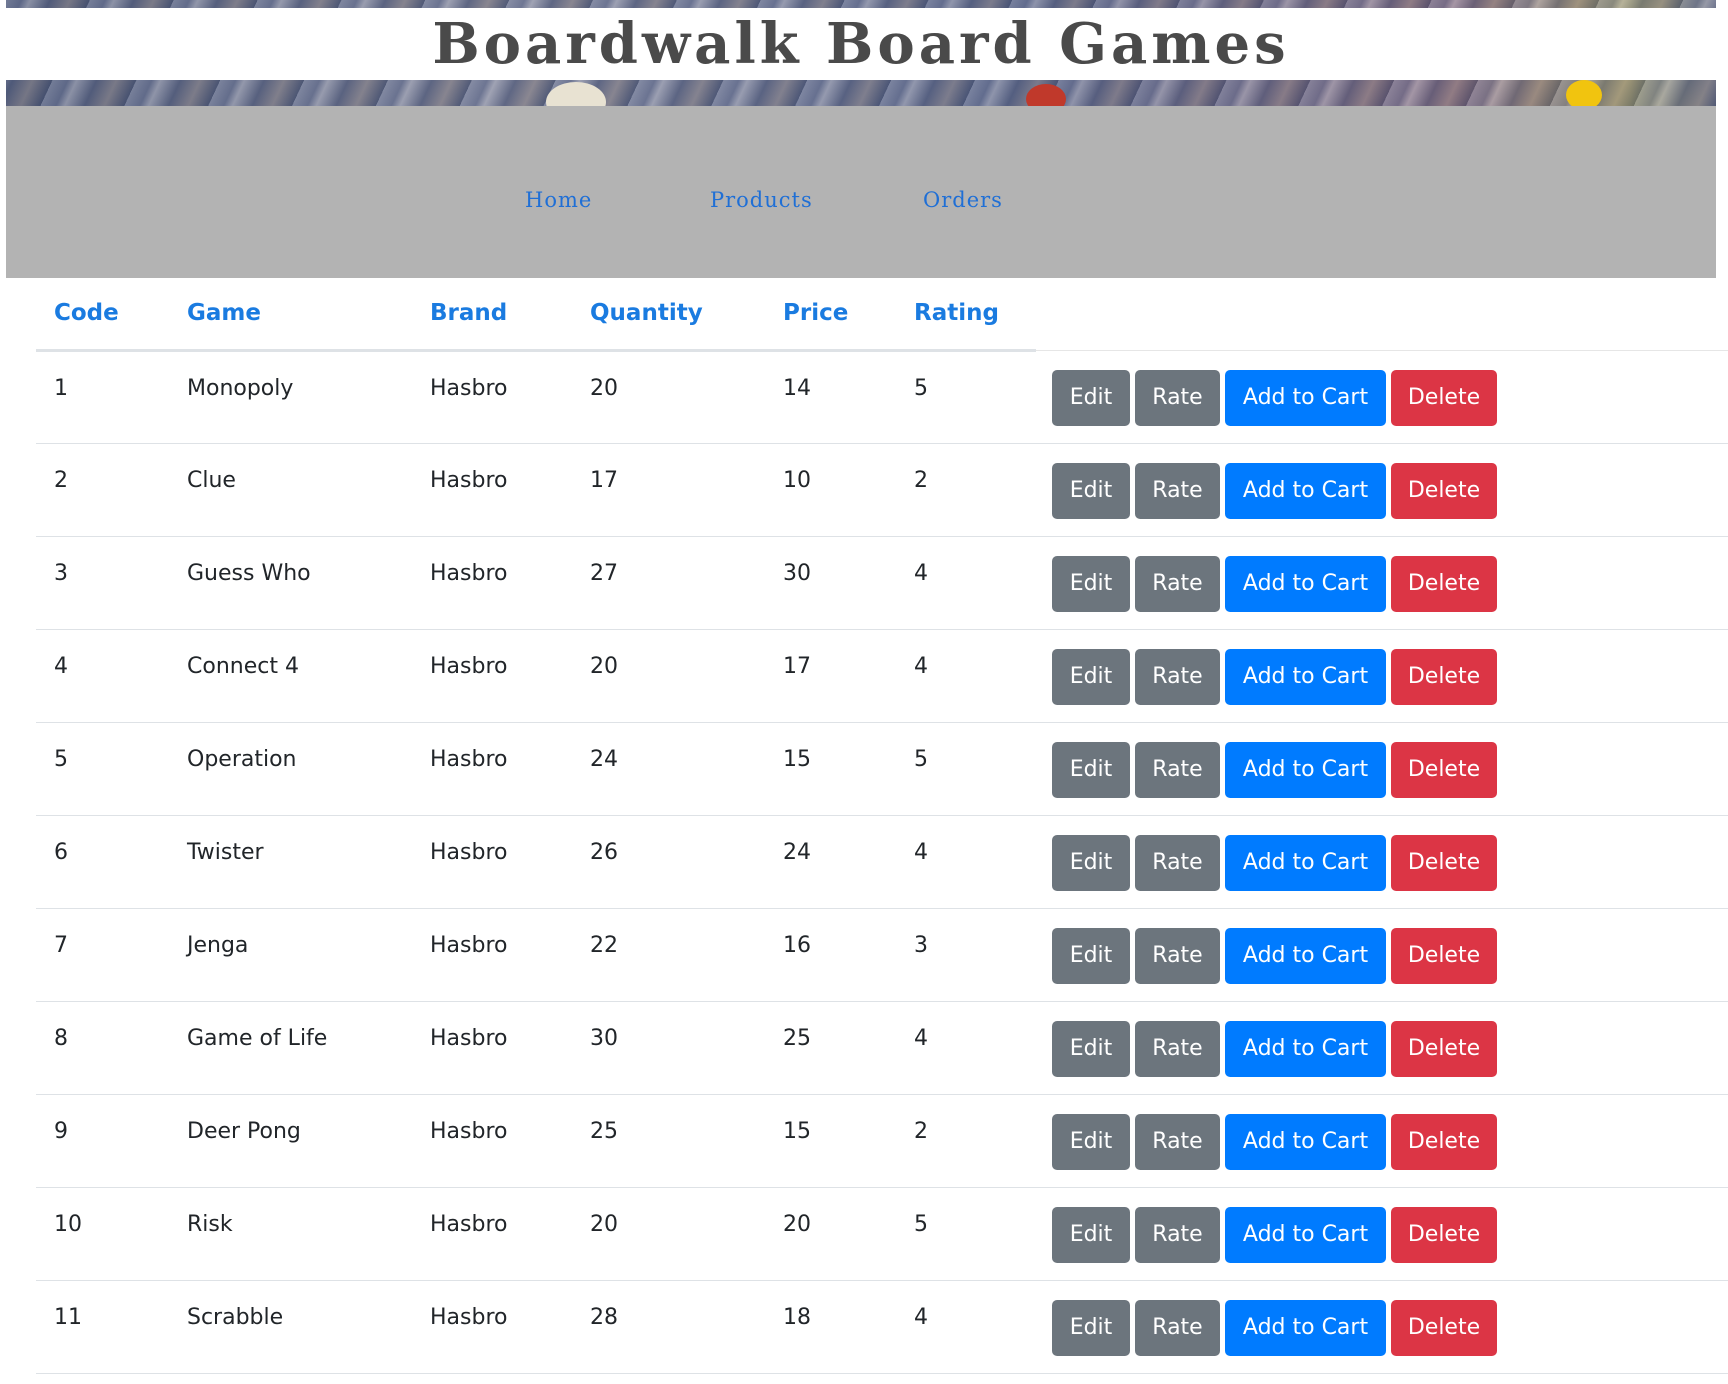  Describe the element at coordinates (290, 315) in the screenshot. I see `column-header-game: Game` at that location.